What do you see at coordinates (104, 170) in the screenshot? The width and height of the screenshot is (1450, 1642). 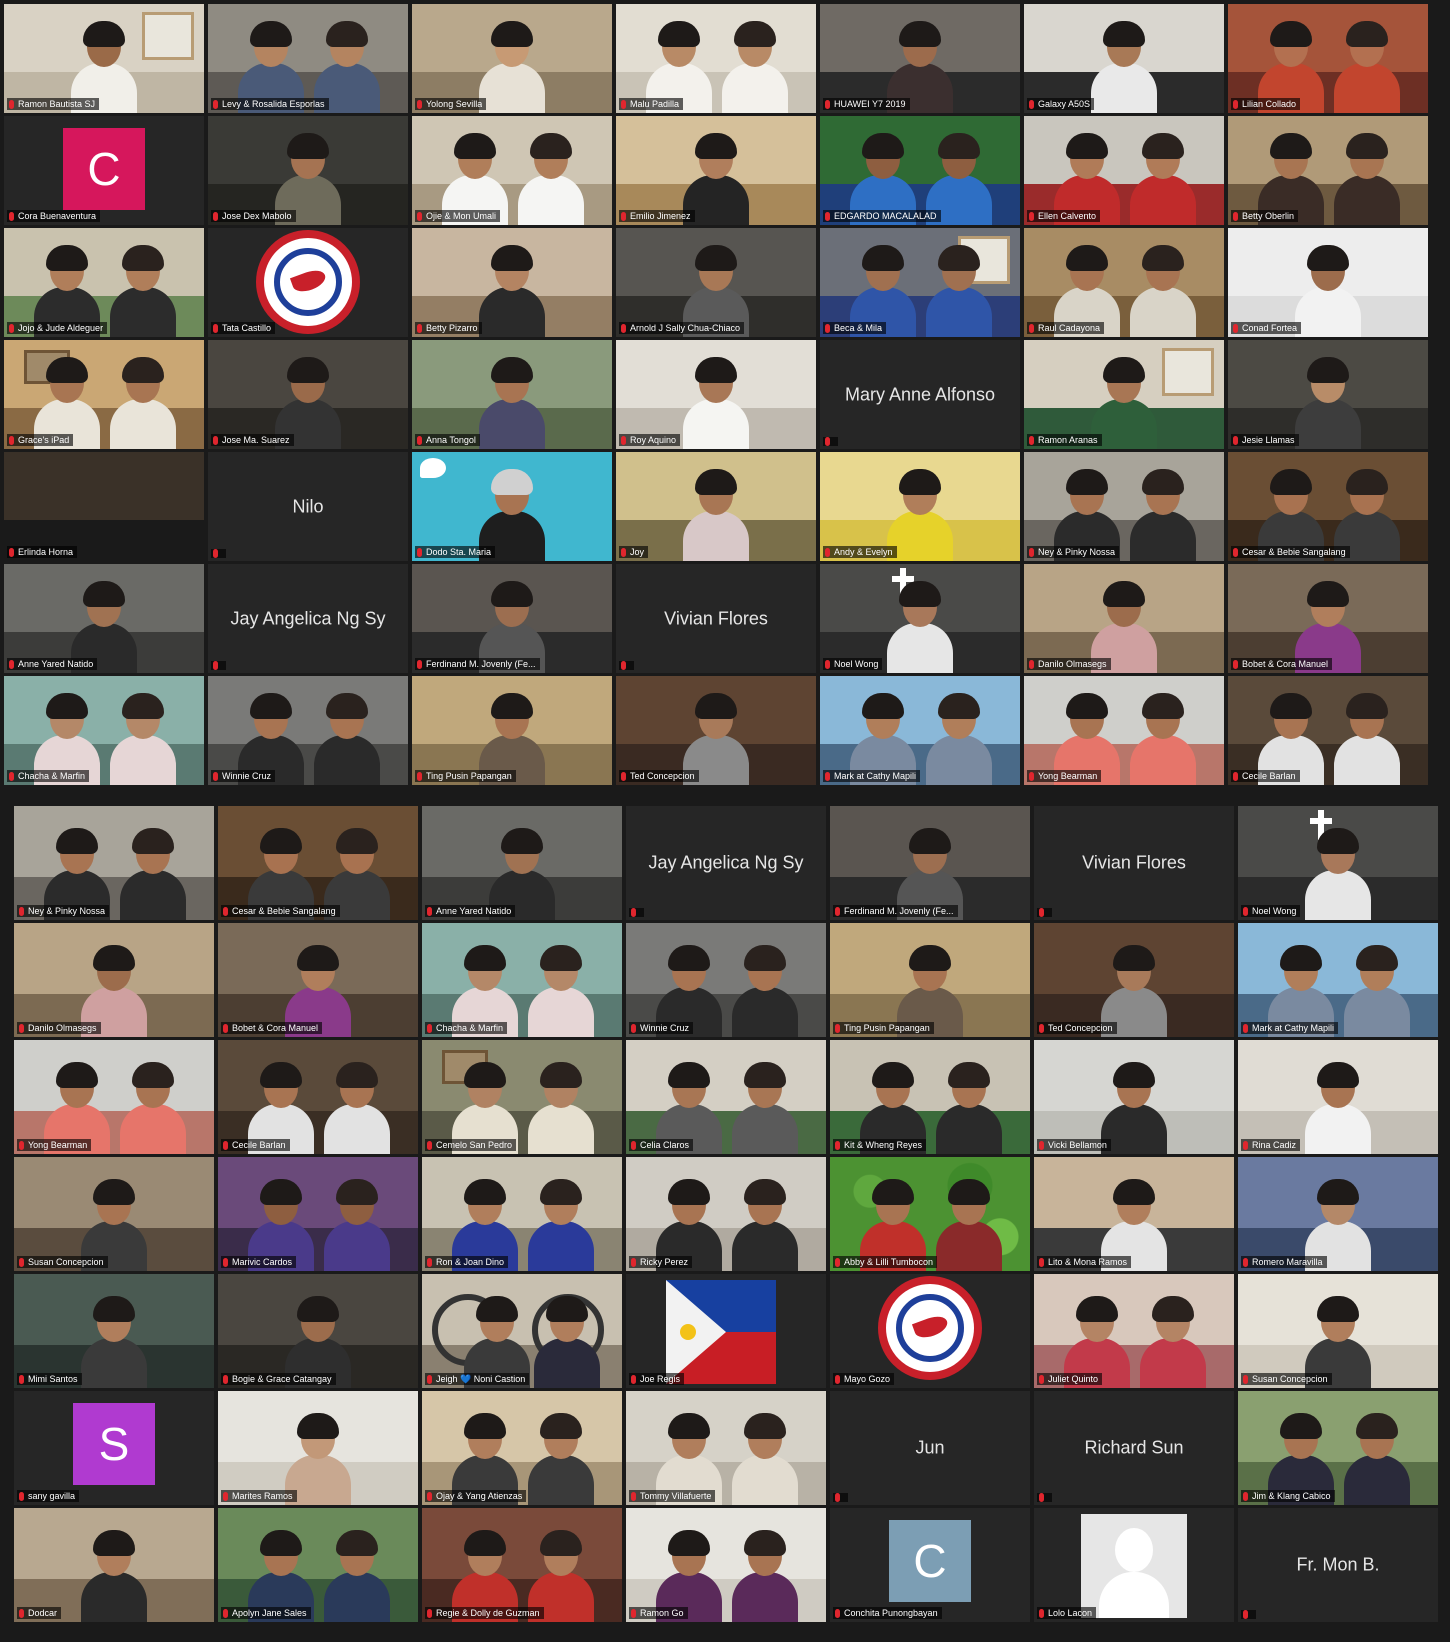 I see `participant-tile: C Cora Buenaventura` at bounding box center [104, 170].